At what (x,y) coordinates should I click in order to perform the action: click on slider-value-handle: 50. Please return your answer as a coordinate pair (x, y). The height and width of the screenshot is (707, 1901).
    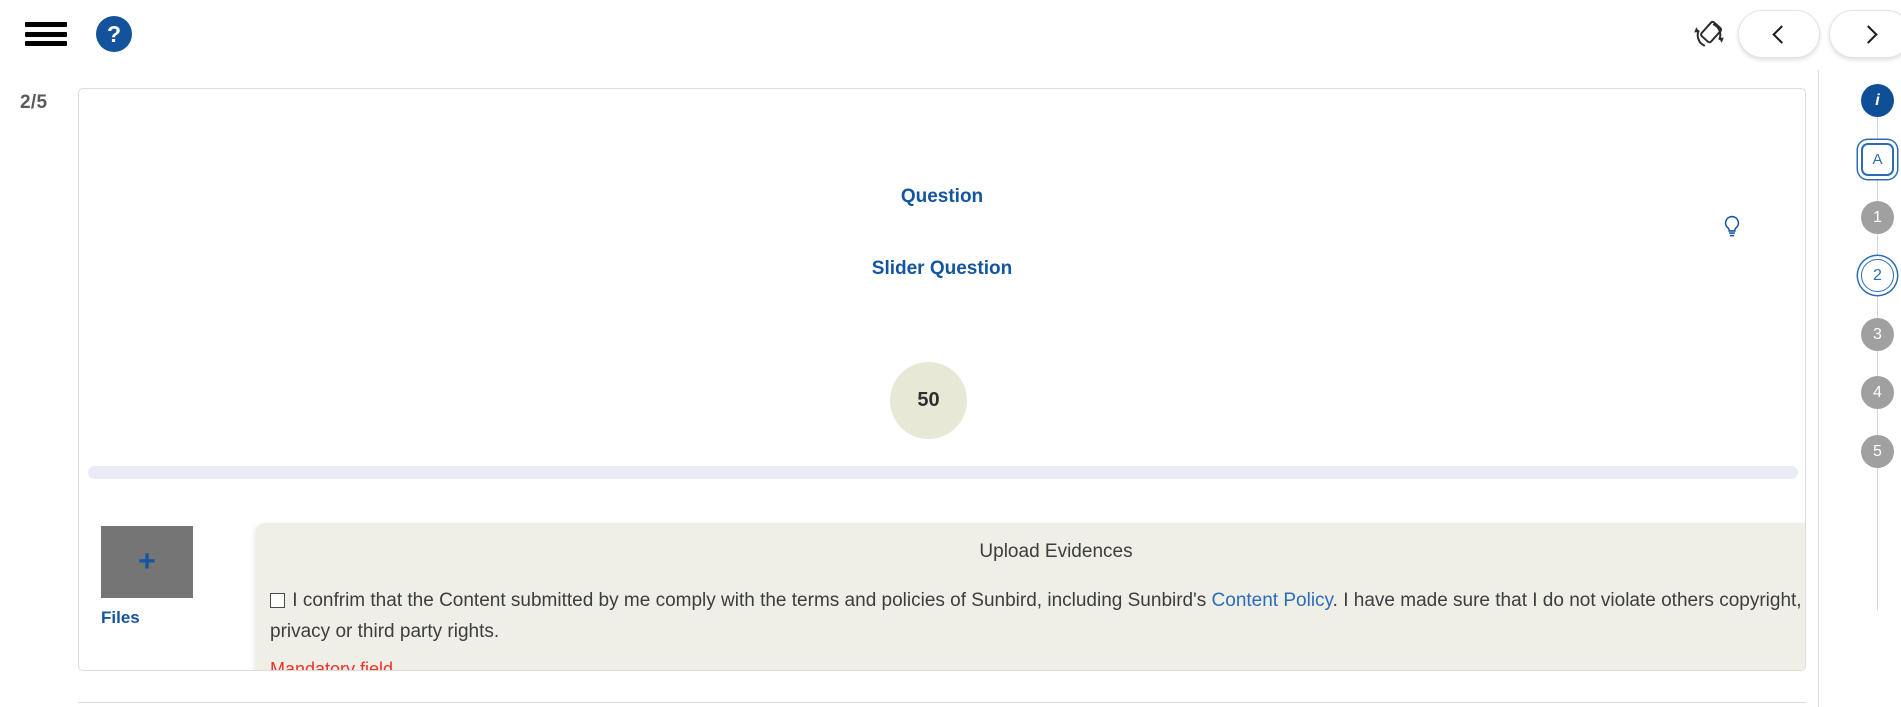
    Looking at the image, I should click on (928, 400).